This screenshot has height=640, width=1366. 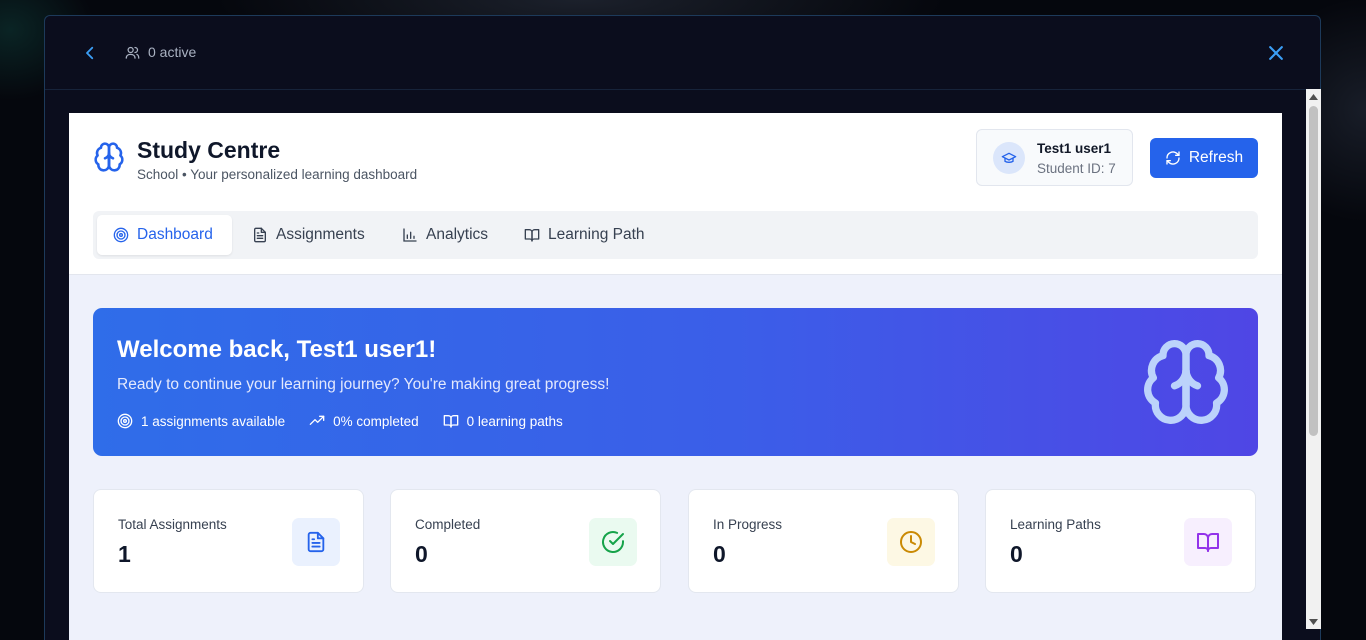 I want to click on page-title: Study Centre, so click(x=209, y=150).